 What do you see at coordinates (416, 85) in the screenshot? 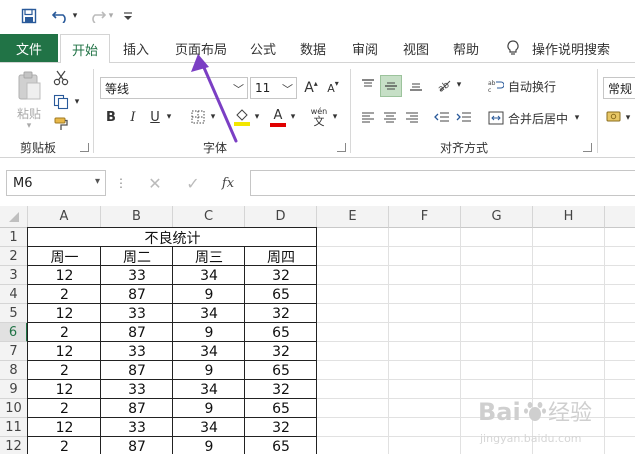
I see `align-bottom-icon` at bounding box center [416, 85].